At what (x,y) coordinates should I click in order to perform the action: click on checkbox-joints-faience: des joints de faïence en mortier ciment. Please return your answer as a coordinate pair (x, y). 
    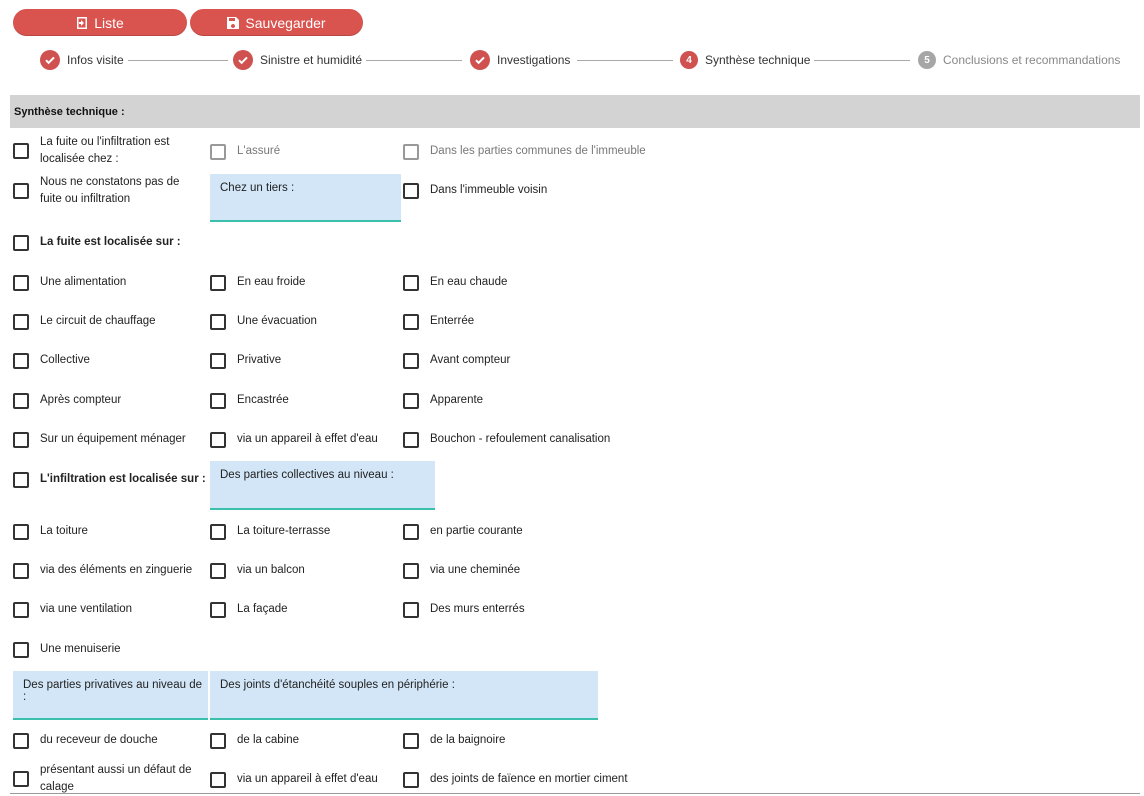
    Looking at the image, I should click on (515, 779).